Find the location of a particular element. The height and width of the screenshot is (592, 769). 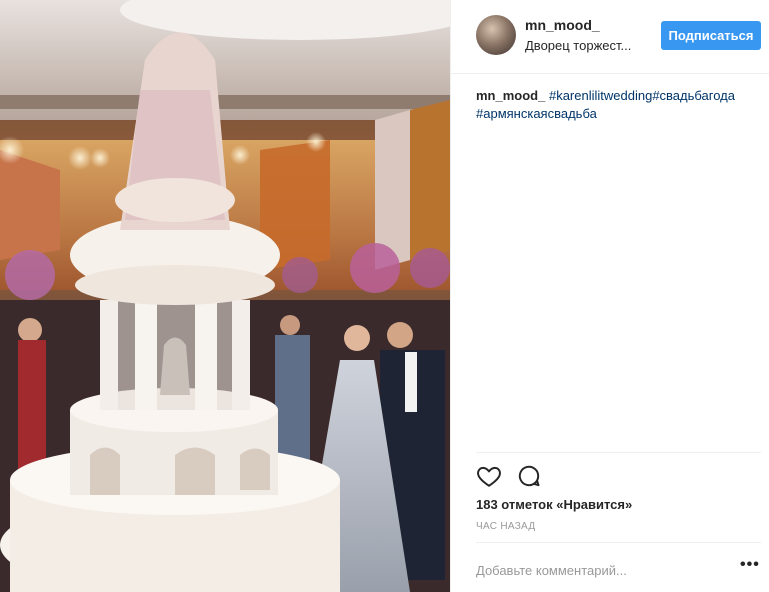

post-actions is located at coordinates (618, 472).